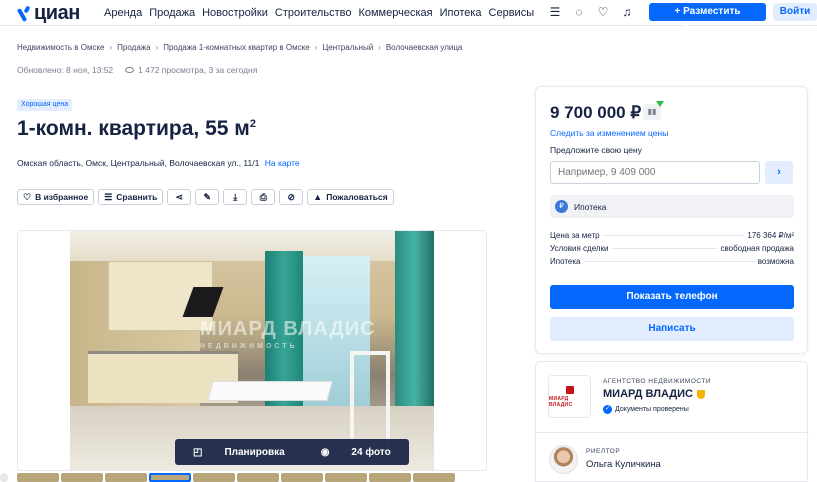 This screenshot has height=482, width=817. What do you see at coordinates (461, 13) in the screenshot?
I see `nav-item-mortgage: Ипотека` at bounding box center [461, 13].